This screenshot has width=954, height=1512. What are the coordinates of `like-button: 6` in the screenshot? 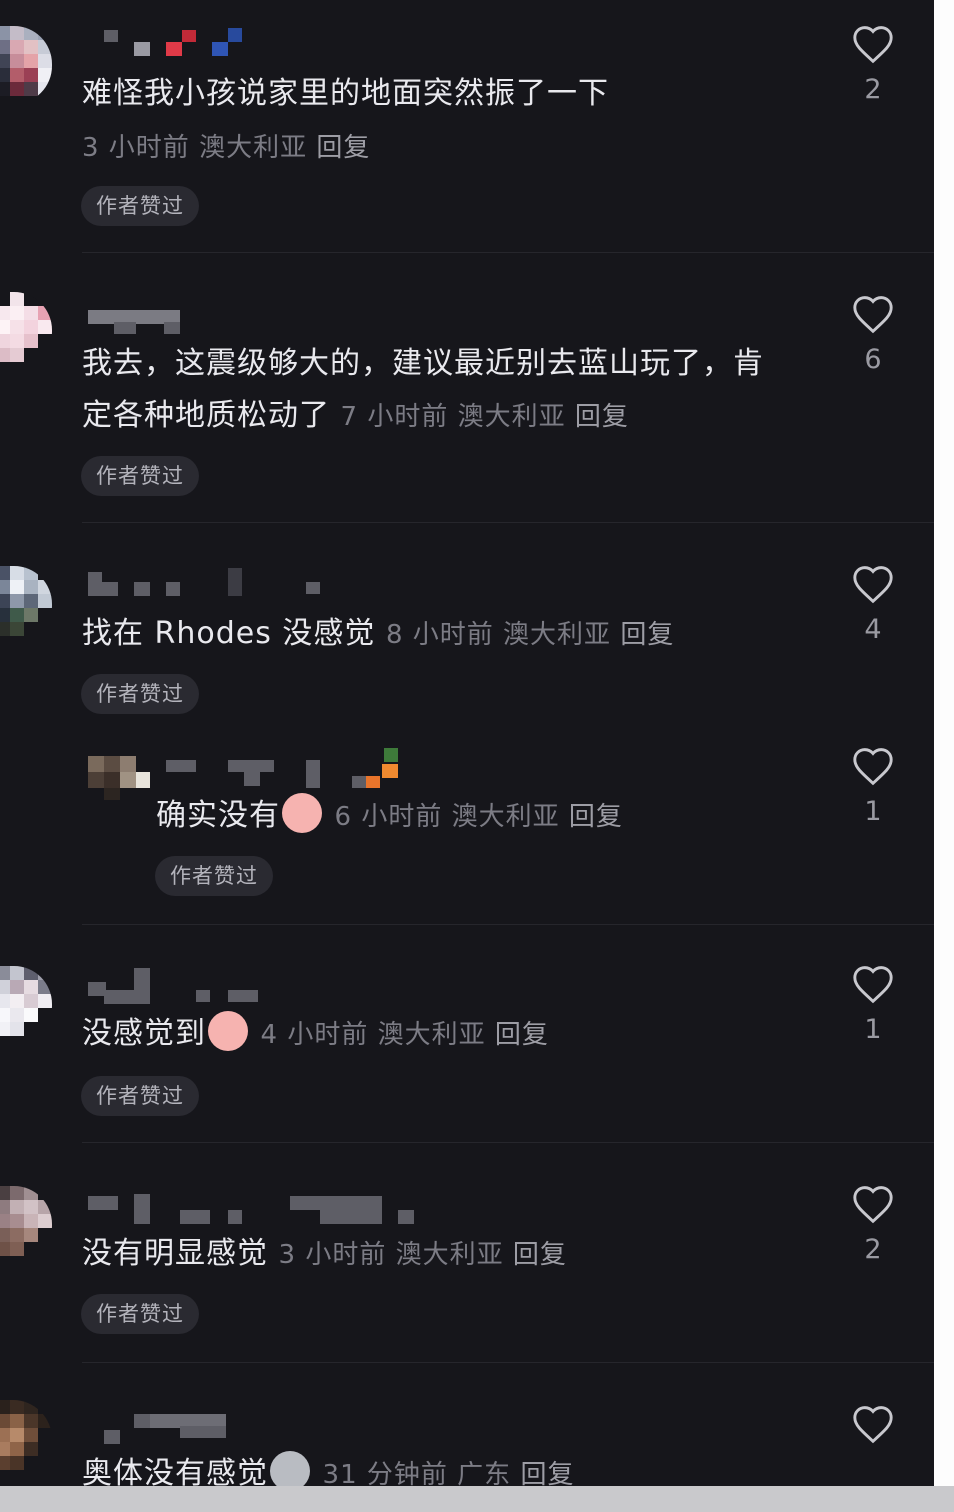 It's located at (873, 334).